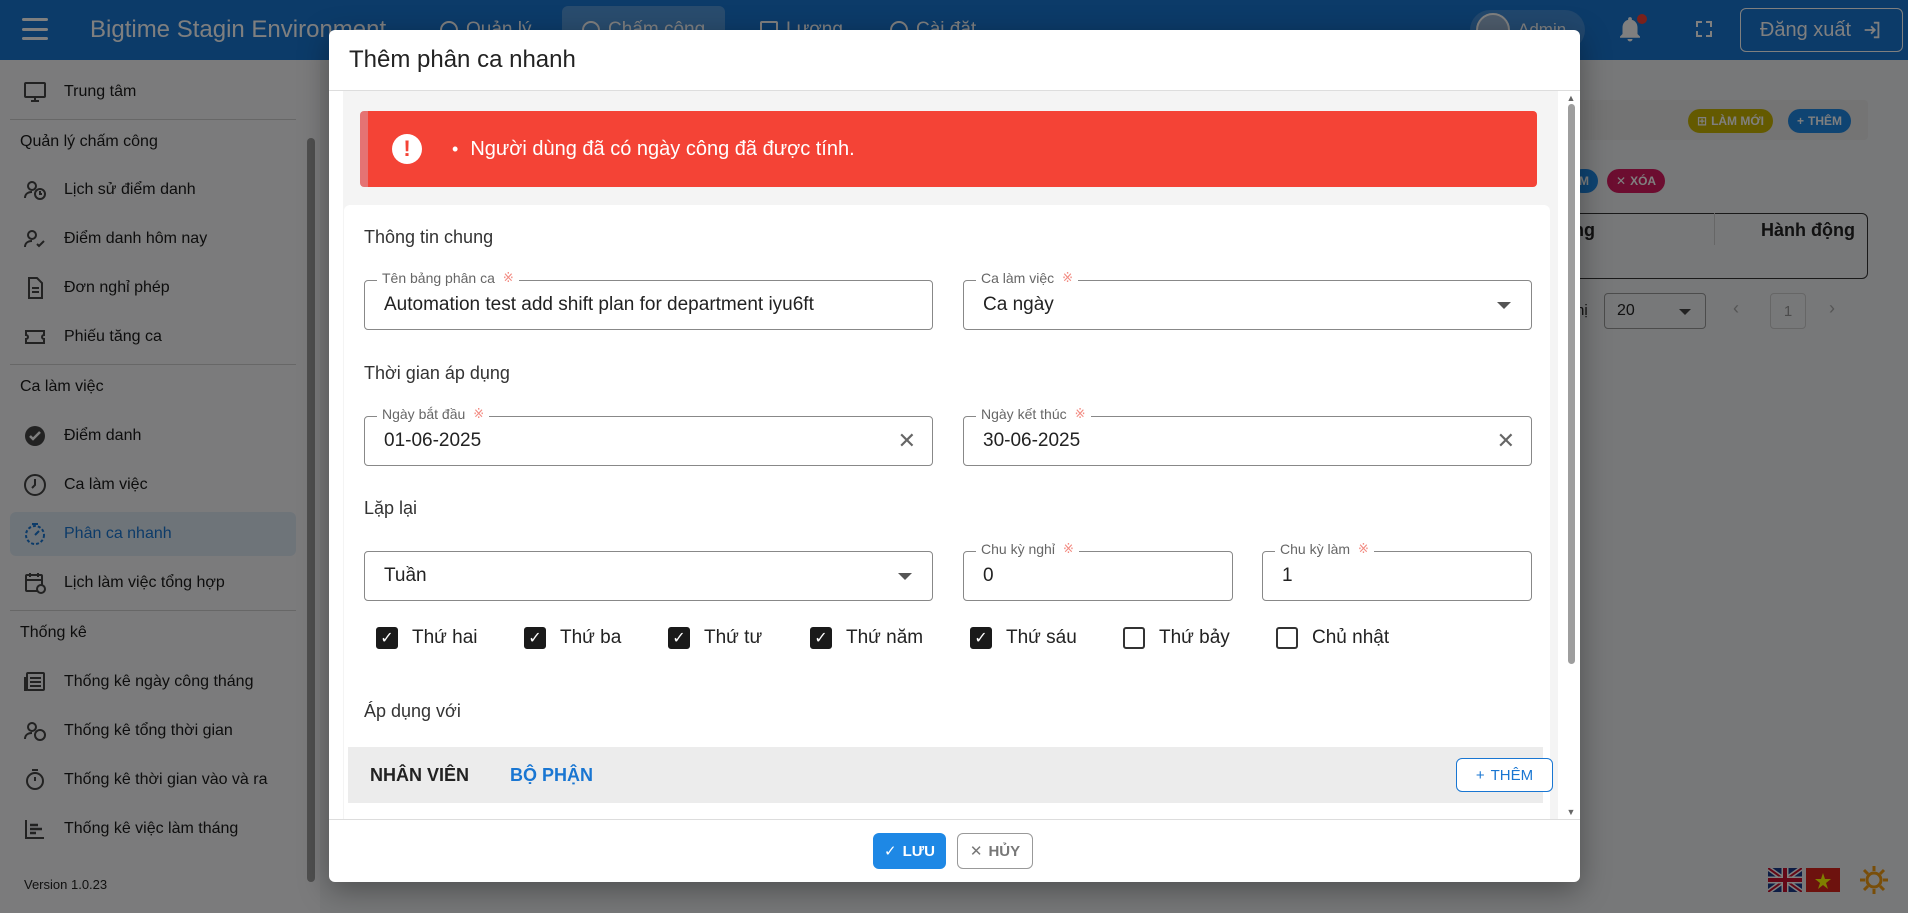 The height and width of the screenshot is (913, 1908). Describe the element at coordinates (1504, 775) in the screenshot. I see `add-assignee-button: + THÊM` at that location.